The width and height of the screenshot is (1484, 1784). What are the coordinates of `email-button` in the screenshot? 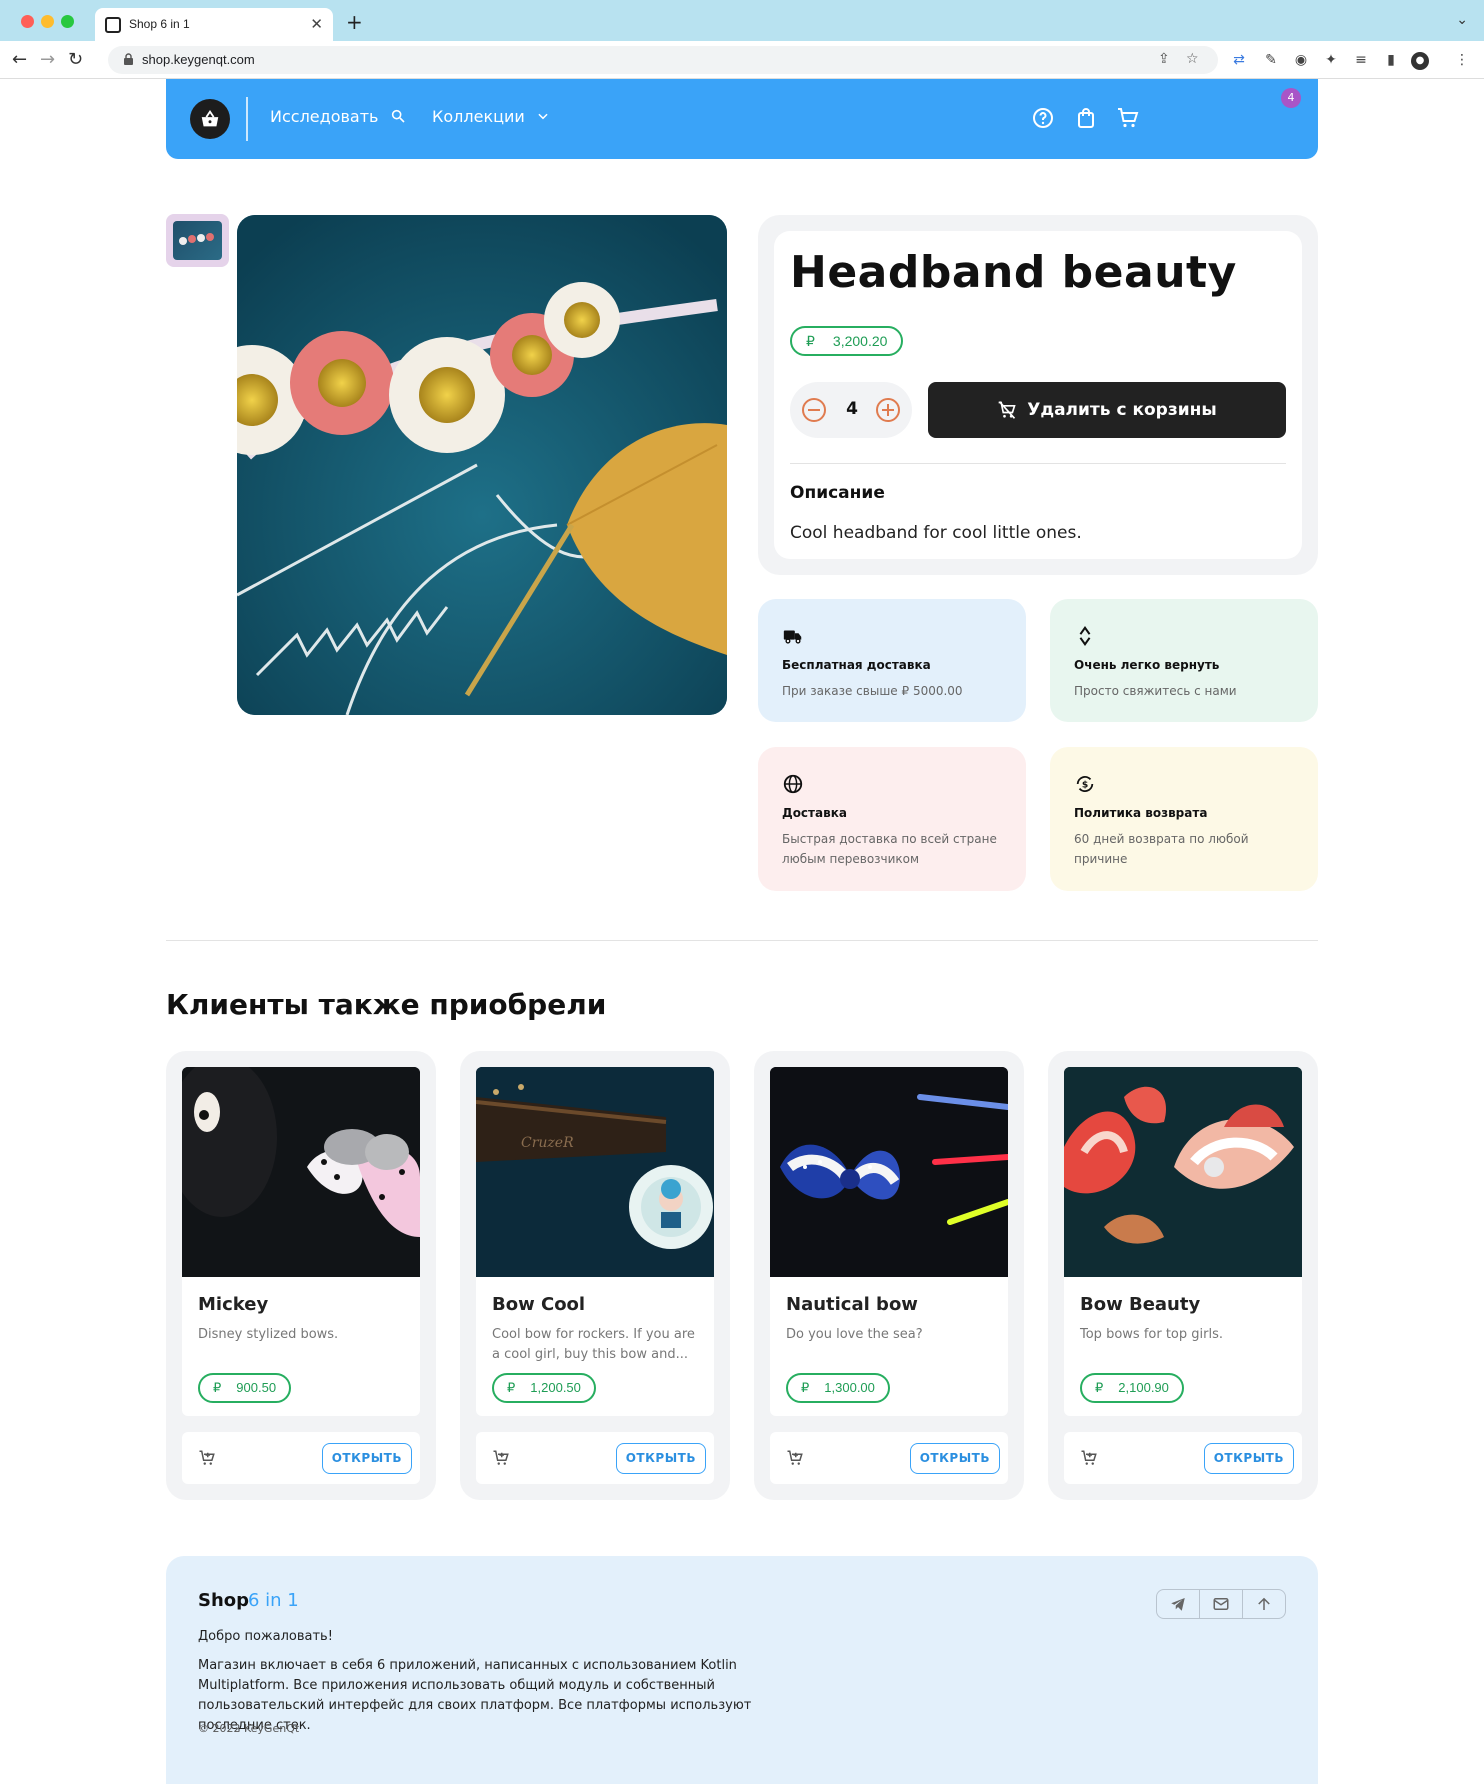 It's located at (1221, 1604).